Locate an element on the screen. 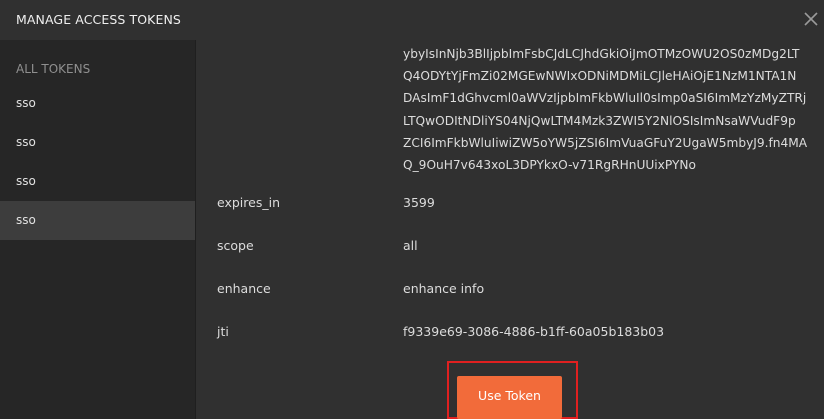 The image size is (824, 419). access-token-line: Q_9OuH7v643xoL3DPYkxO-v71RgRHnUUixPYNo is located at coordinates (549, 165).